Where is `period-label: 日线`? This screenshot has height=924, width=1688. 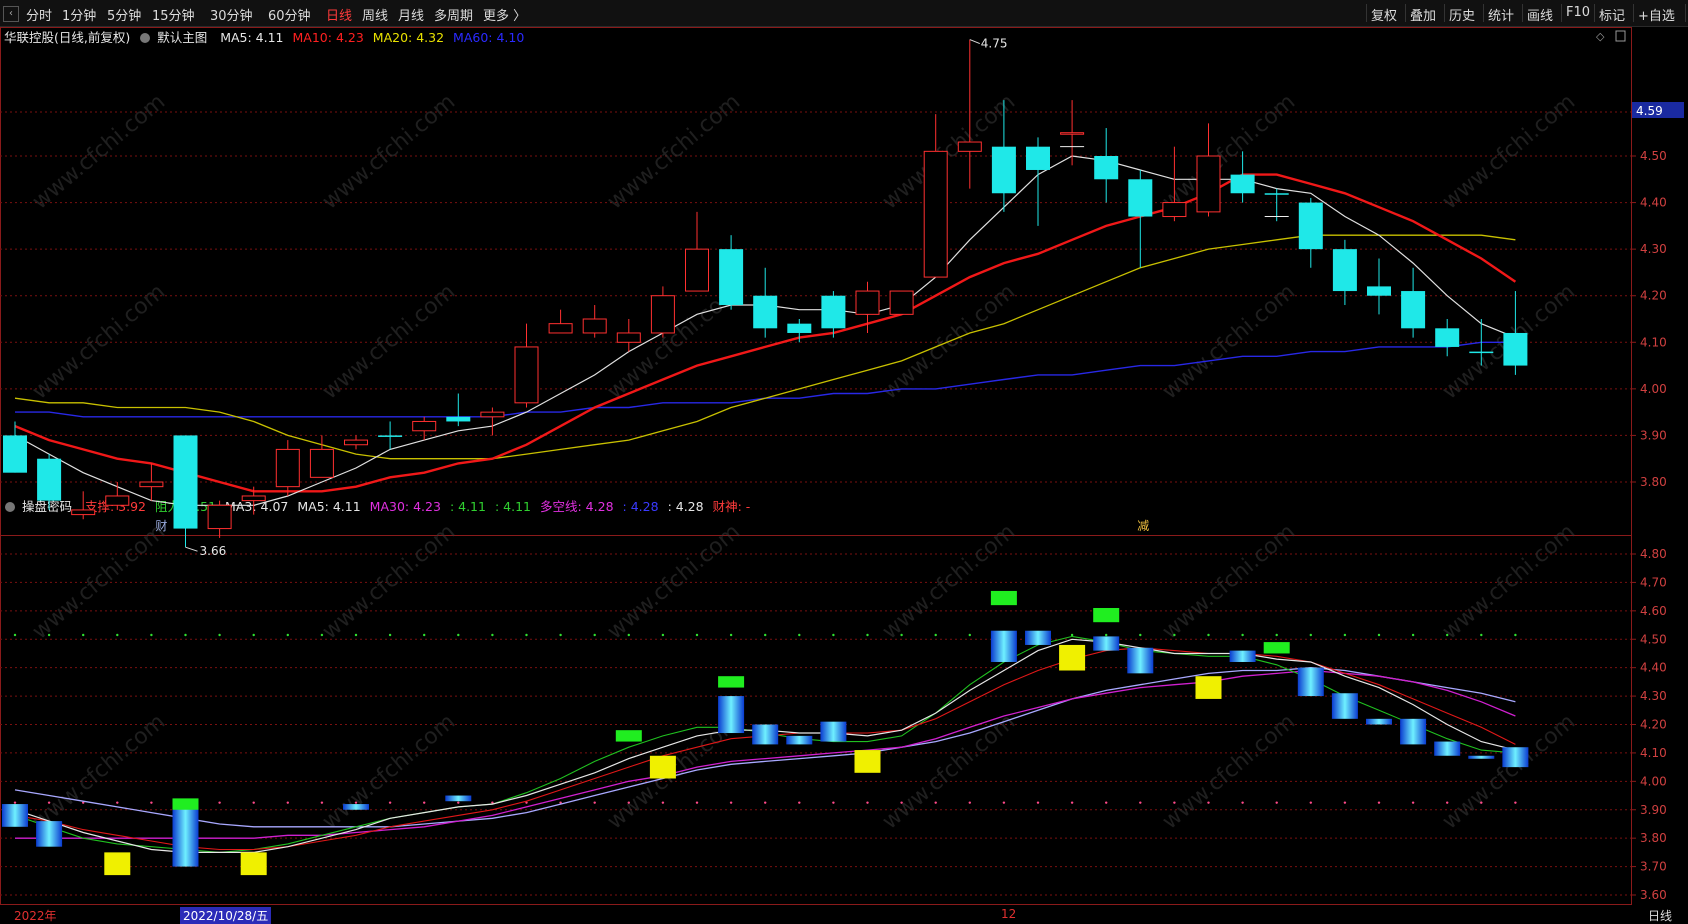
period-label: 日线 is located at coordinates (1660, 915).